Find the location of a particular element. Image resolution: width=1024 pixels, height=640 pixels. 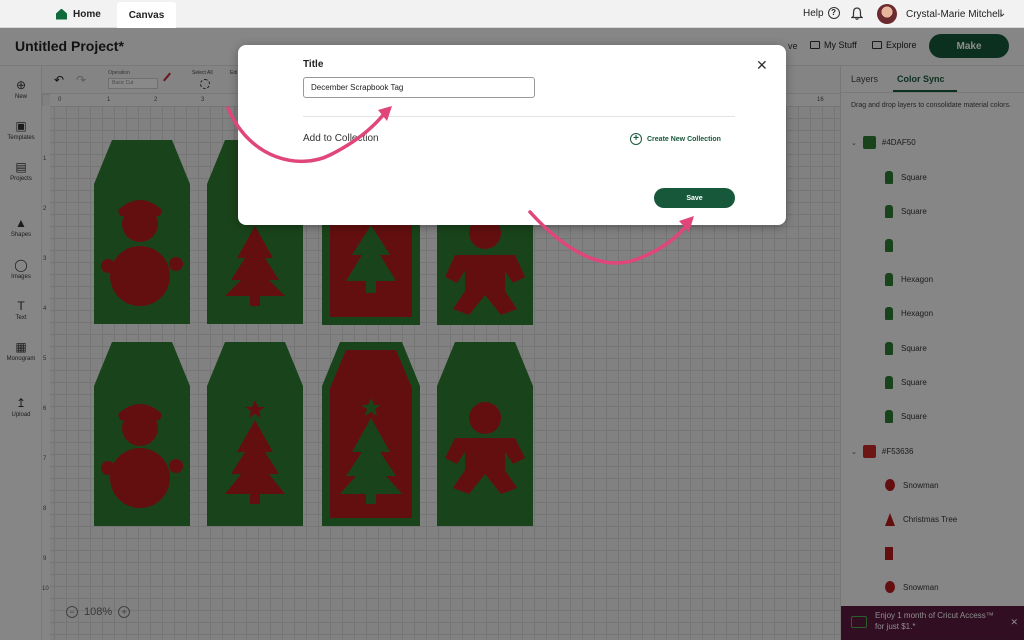

tab-home: Home is located at coordinates (86, 14).